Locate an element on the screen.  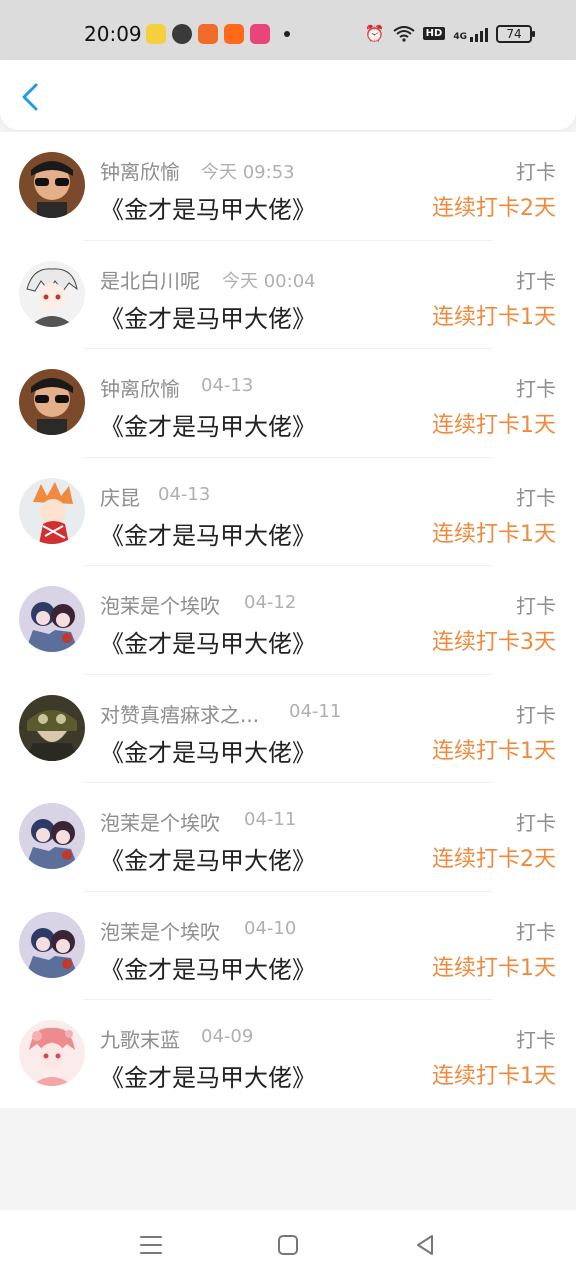
status-bar: 20:09 ⏰ HD 4G 74 is located at coordinates (288, 30).